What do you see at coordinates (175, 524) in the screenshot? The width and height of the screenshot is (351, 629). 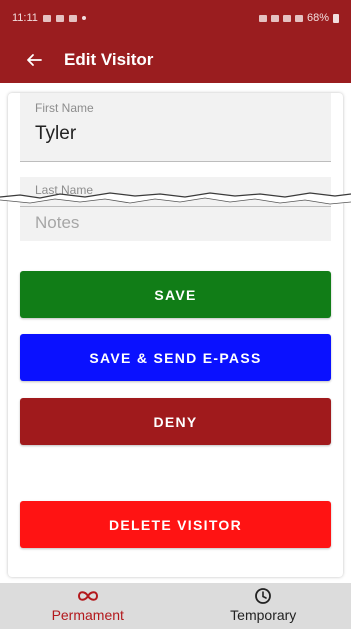 I see `delete-visitor-button: DELETE VISITOR` at bounding box center [175, 524].